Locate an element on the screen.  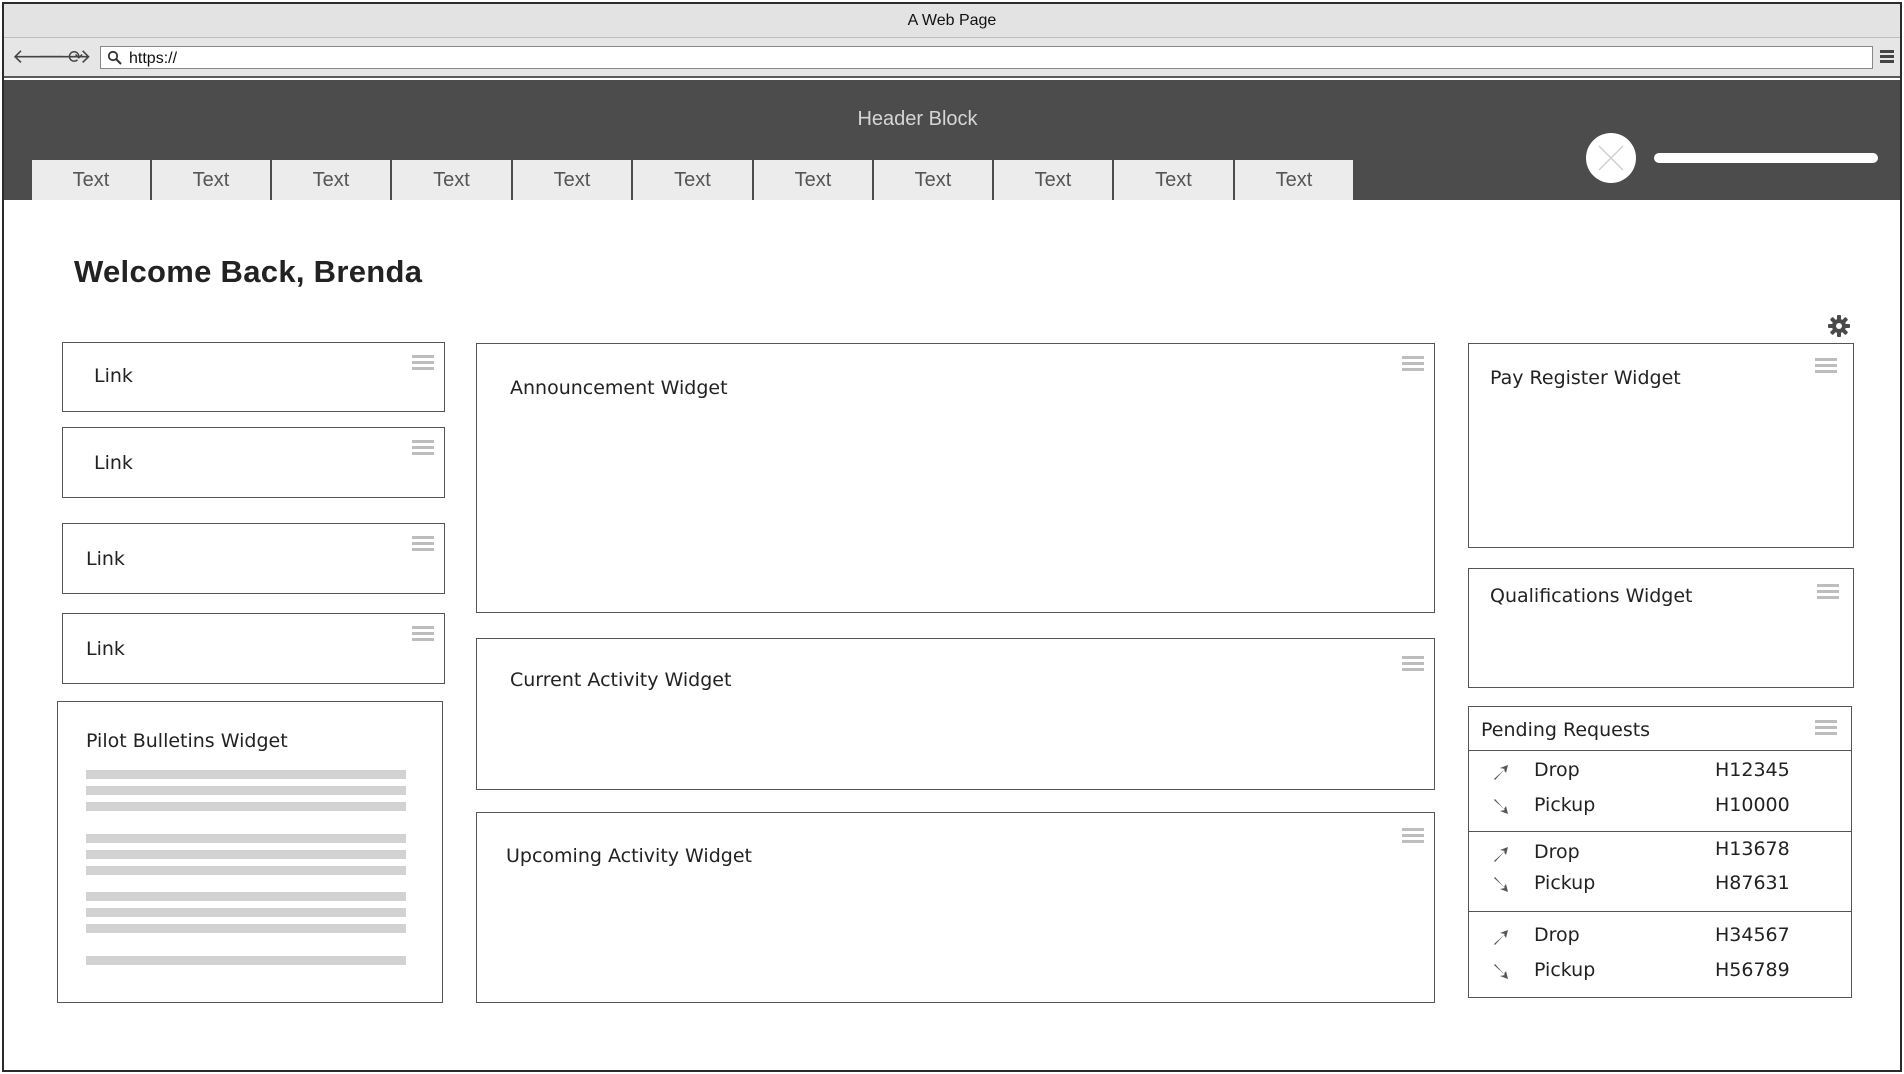
reload-icon: ⟳ is located at coordinates (75, 57).